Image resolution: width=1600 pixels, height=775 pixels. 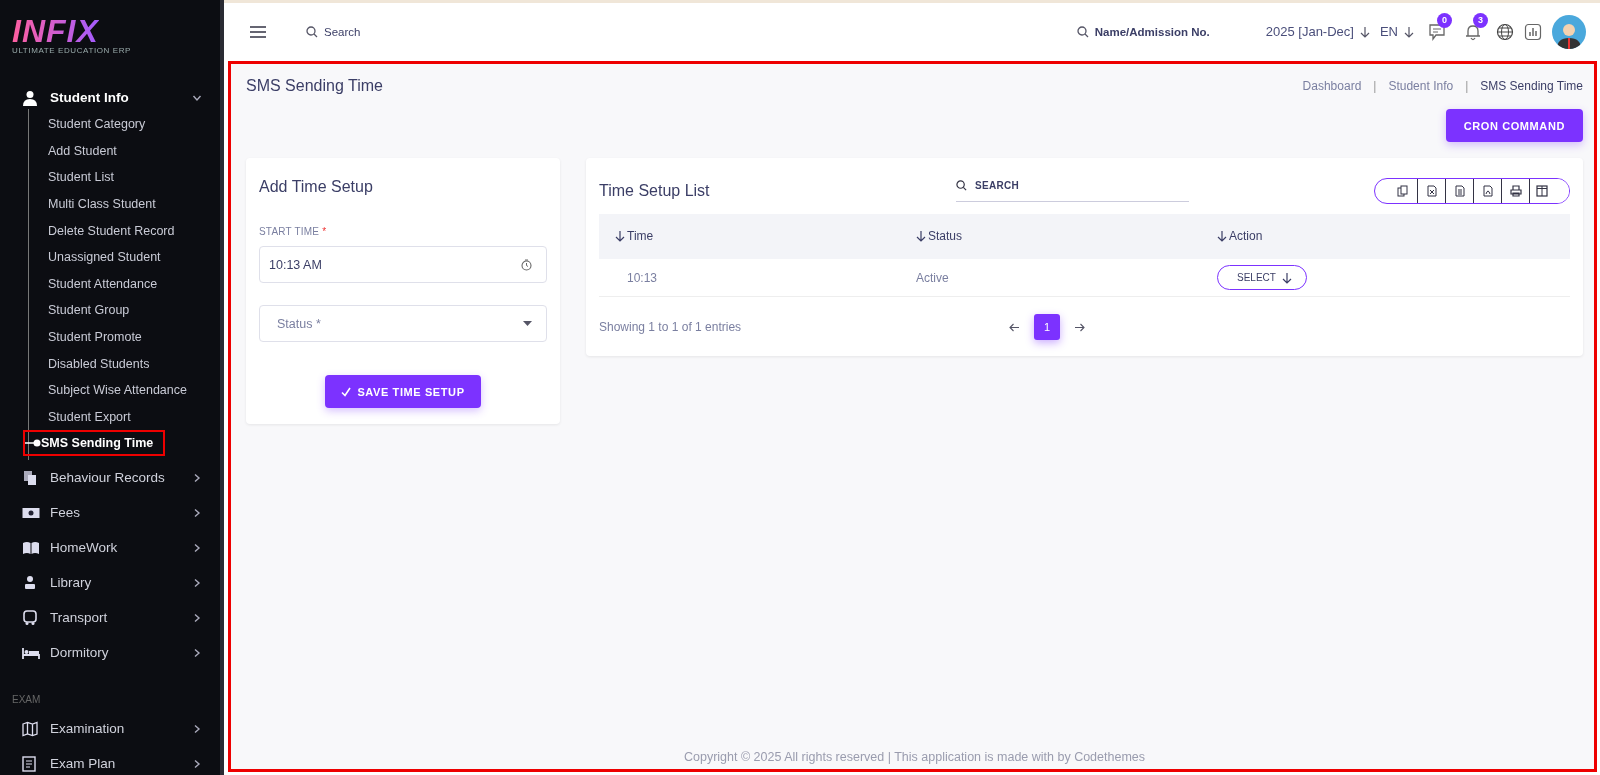 What do you see at coordinates (111, 230) in the screenshot?
I see `submenu-item: Delete Student Record` at bounding box center [111, 230].